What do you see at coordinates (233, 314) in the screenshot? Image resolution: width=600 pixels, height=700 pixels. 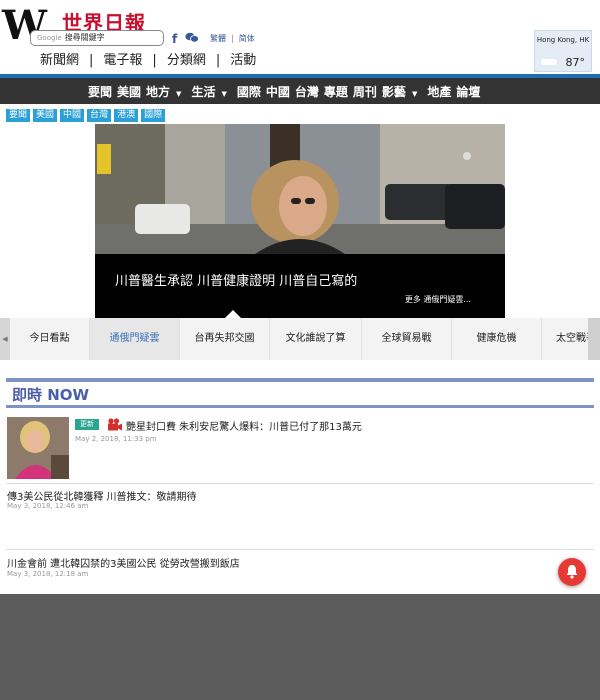 I see `hero-pointer` at bounding box center [233, 314].